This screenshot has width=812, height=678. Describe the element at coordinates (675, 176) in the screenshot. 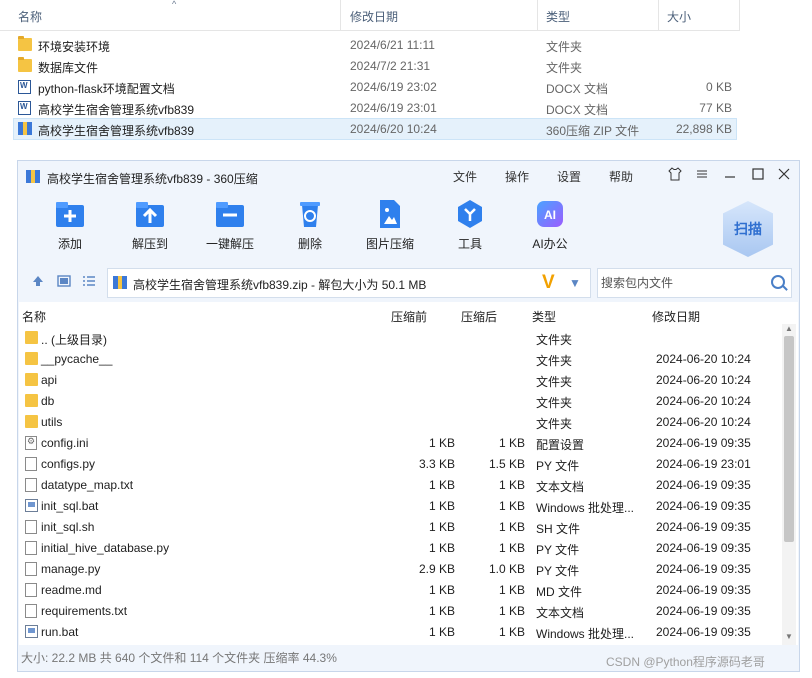

I see `skin-shirt-icon` at that location.